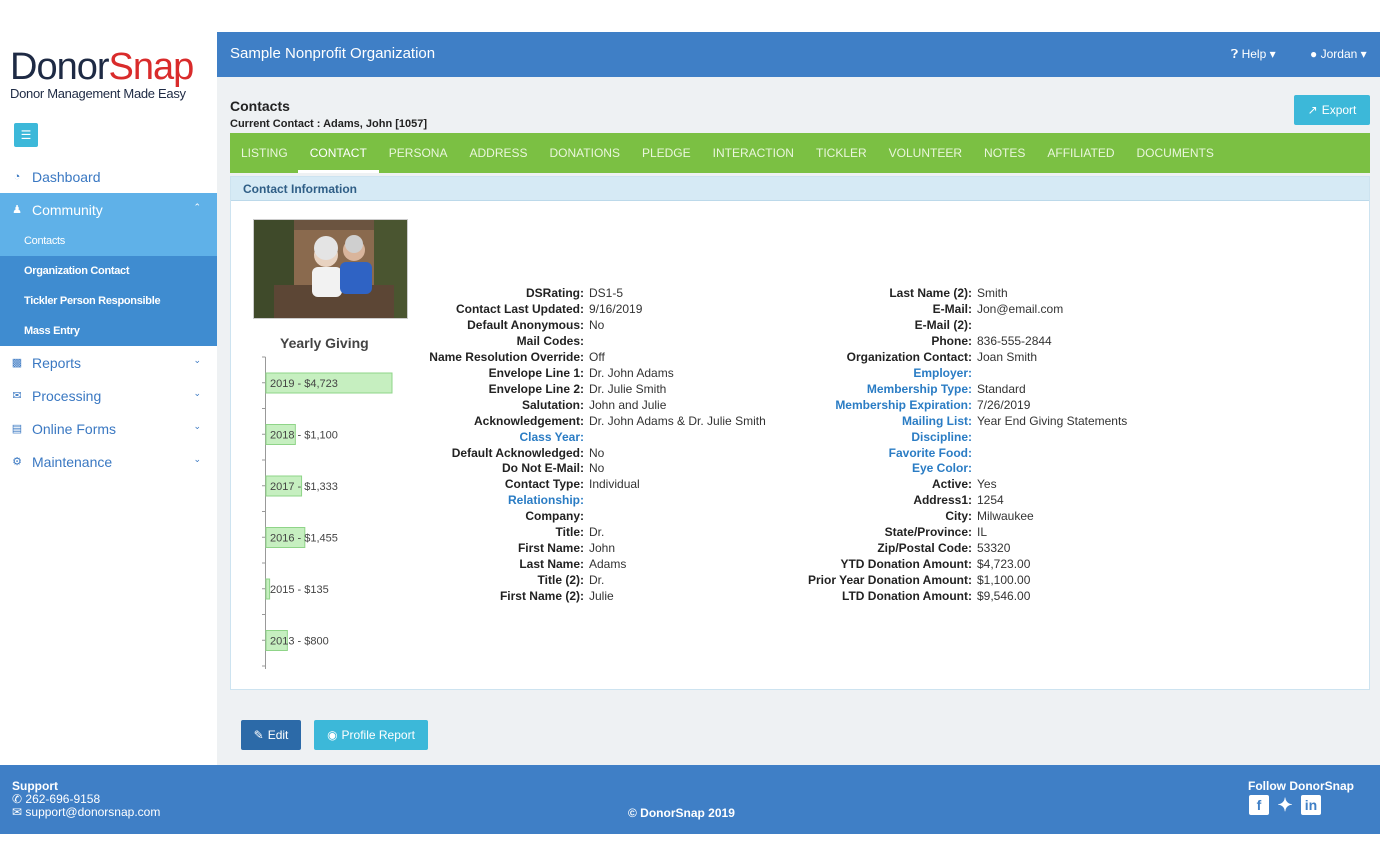  What do you see at coordinates (332, 735) in the screenshot?
I see `user-circle-icon: ◉` at bounding box center [332, 735].